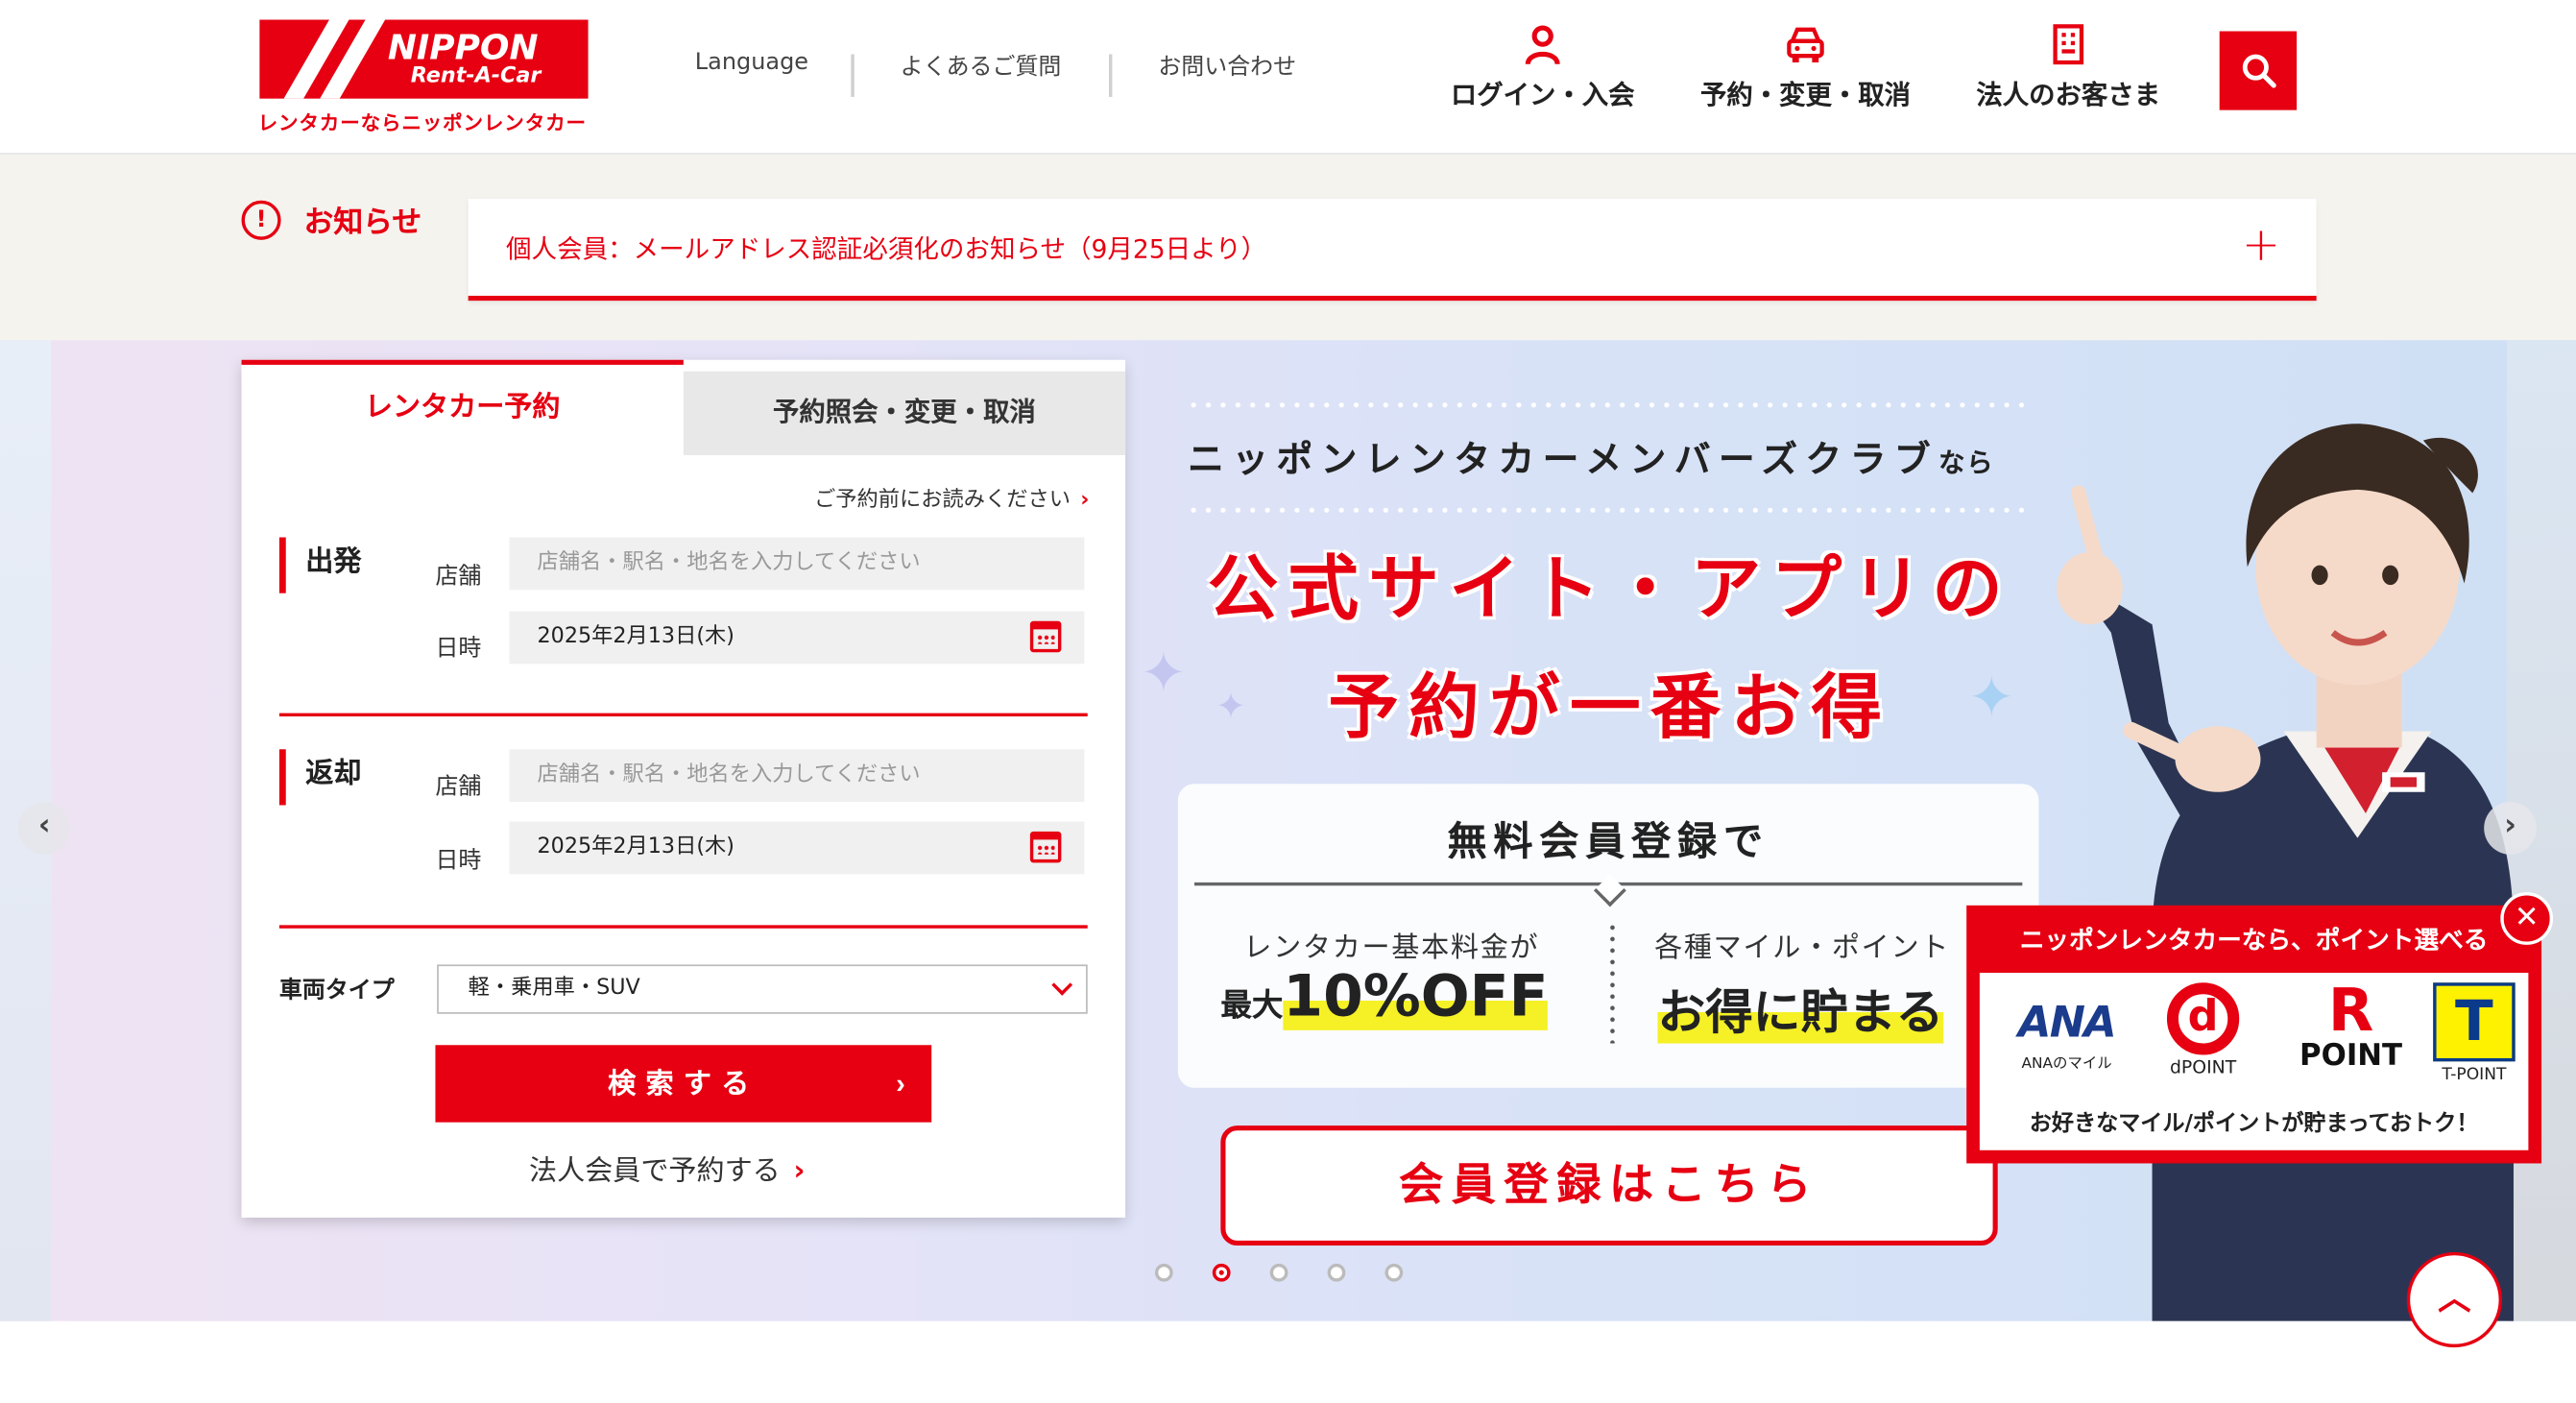 This screenshot has height=1403, width=2576. I want to click on ana-logo: ANA ANAのマイル, so click(2066, 1027).